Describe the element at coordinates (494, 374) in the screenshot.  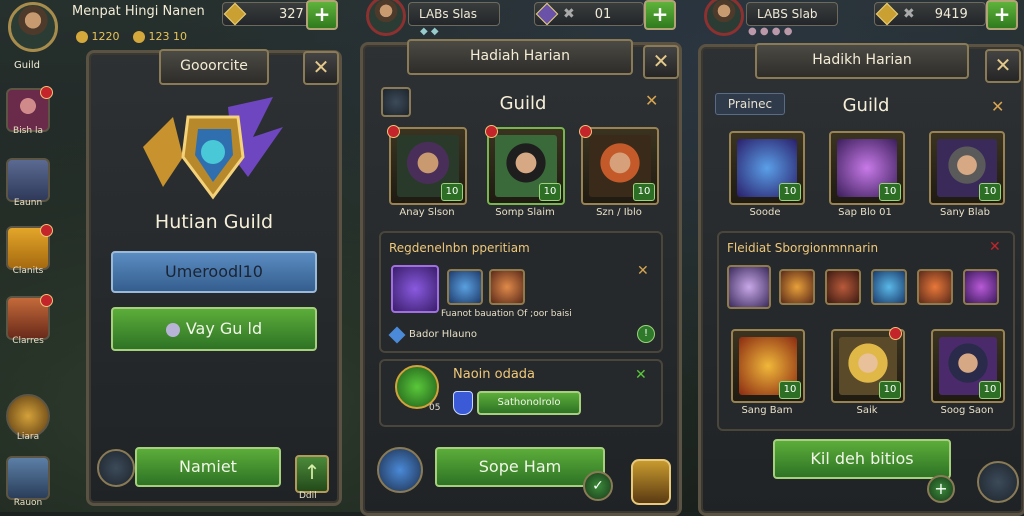
I see `section-title: Naoin odada` at that location.